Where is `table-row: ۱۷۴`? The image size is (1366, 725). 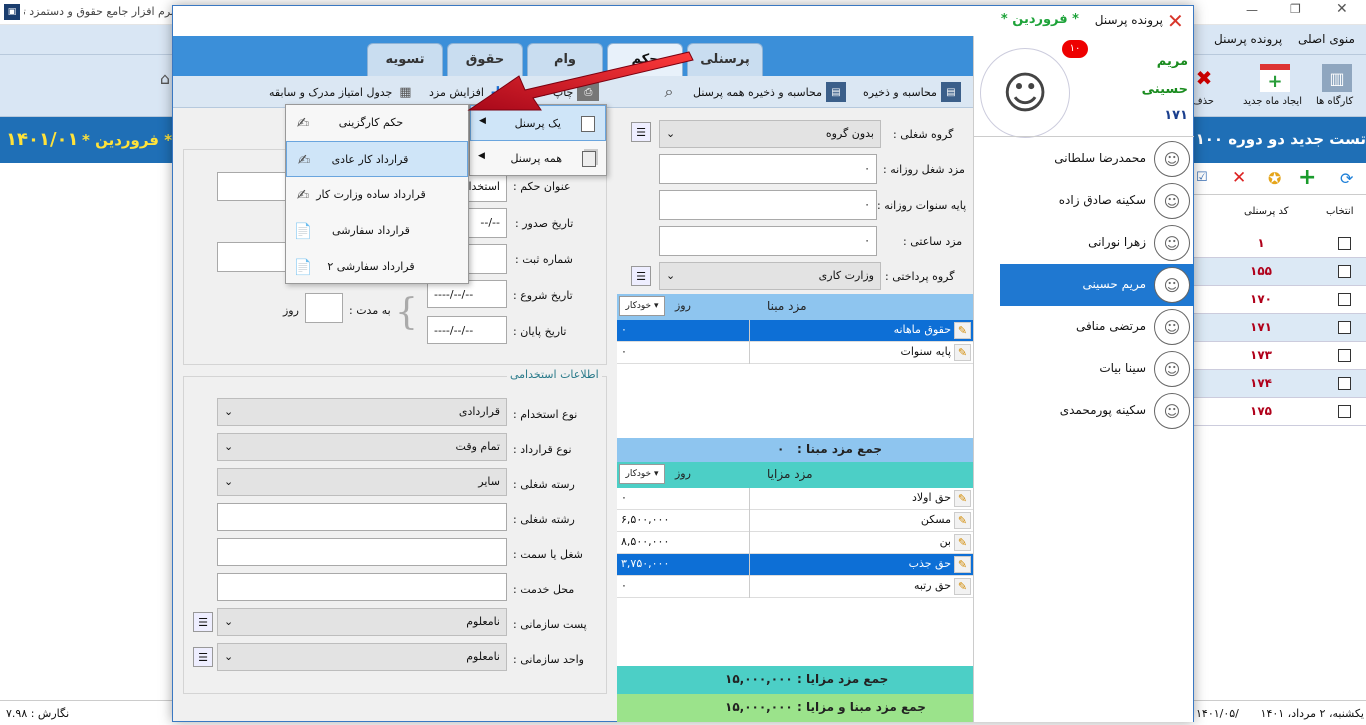 table-row: ۱۷۴ is located at coordinates (1280, 384).